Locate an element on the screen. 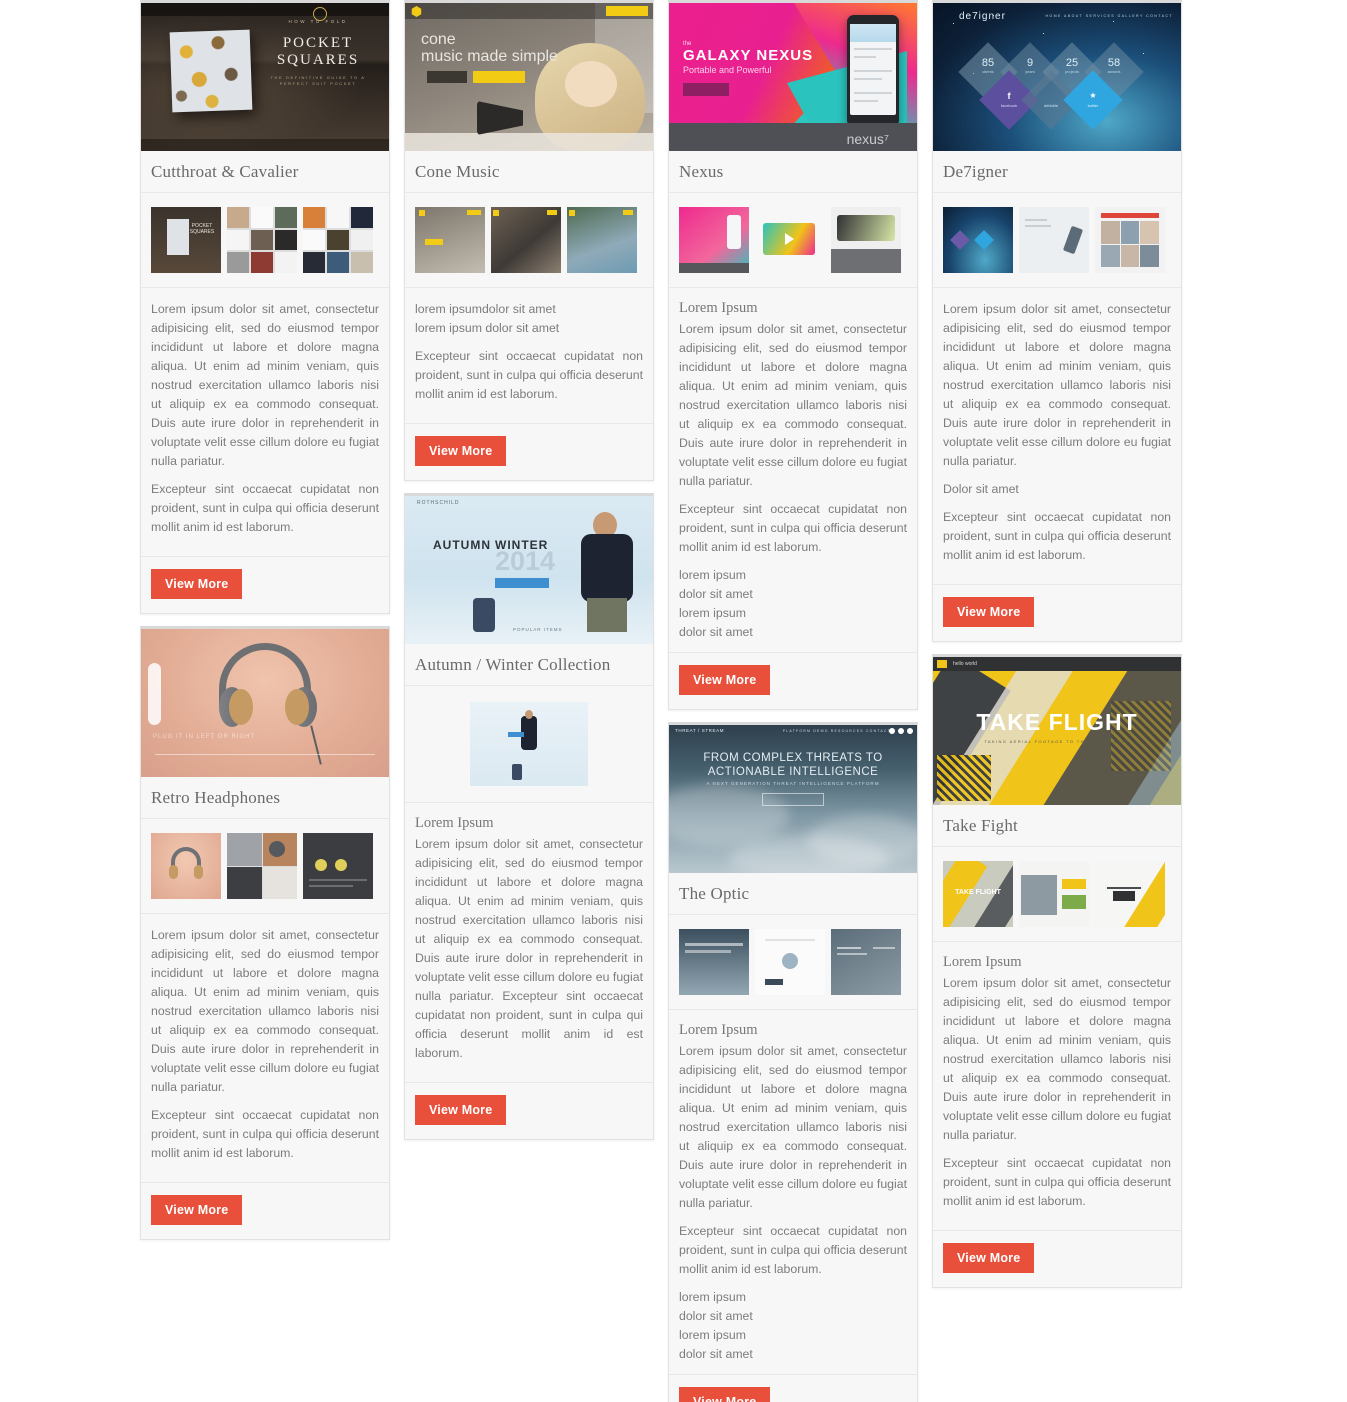 This screenshot has width=1347, height=1402. section-heading-autumn: Lorem Ipsum is located at coordinates (454, 823).